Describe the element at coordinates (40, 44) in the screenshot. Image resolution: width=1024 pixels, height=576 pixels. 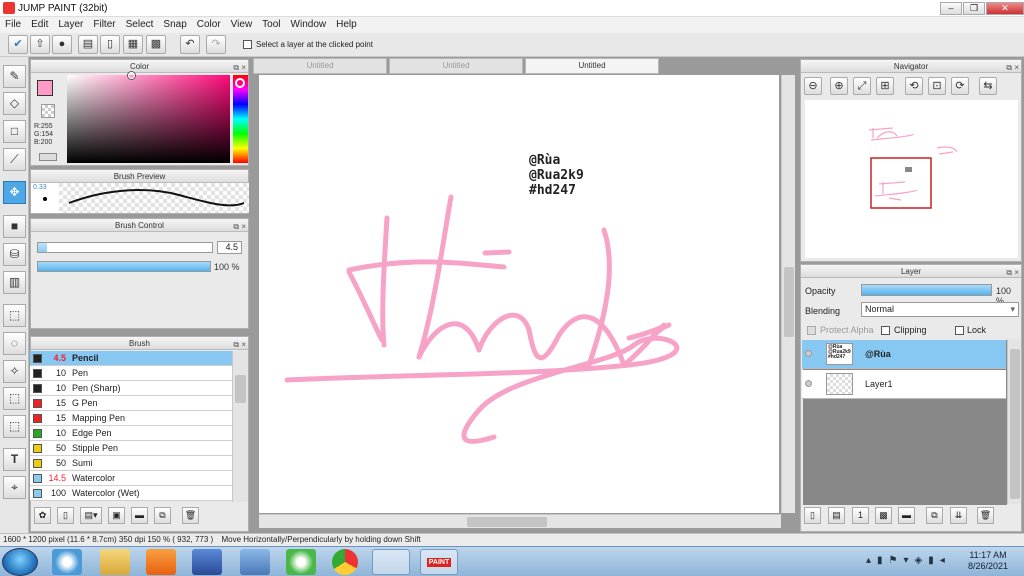
I see `export-icon: ⇧` at that location.